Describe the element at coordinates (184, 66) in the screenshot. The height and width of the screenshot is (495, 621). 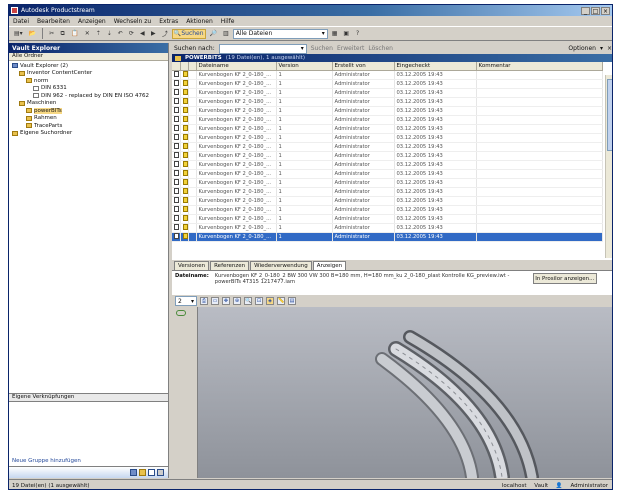
I see `column-header-type` at that location.